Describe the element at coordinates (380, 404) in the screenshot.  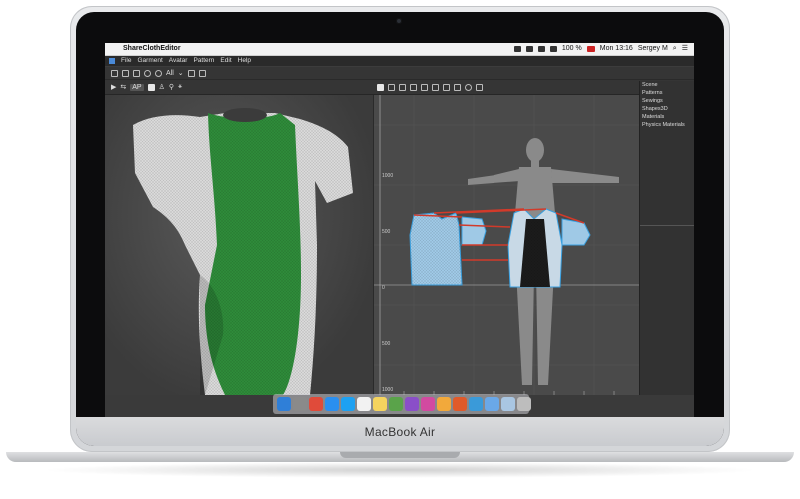
I see `notes-icon` at that location.